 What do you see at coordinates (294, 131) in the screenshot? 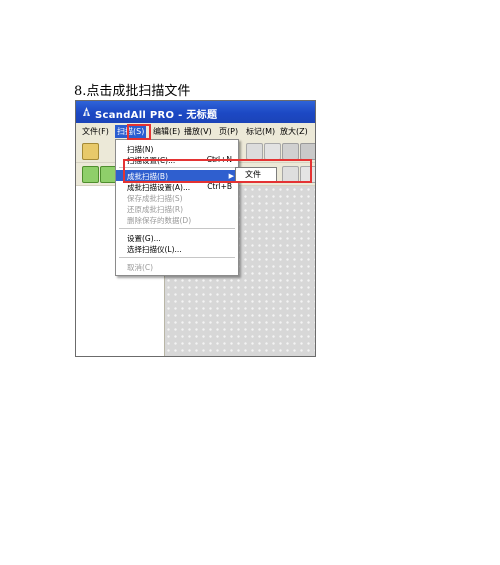
I see `menu-zoom: 放大(Z)` at bounding box center [294, 131].